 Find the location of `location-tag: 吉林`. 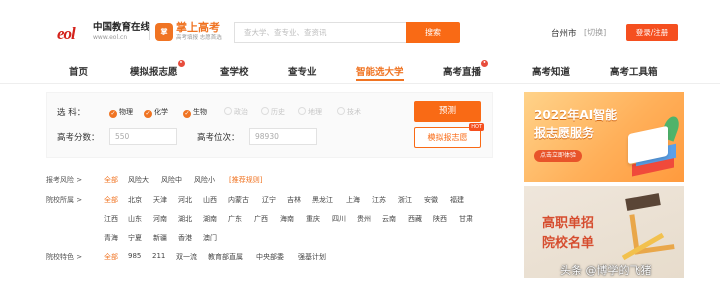

location-tag: 吉林 is located at coordinates (294, 200).